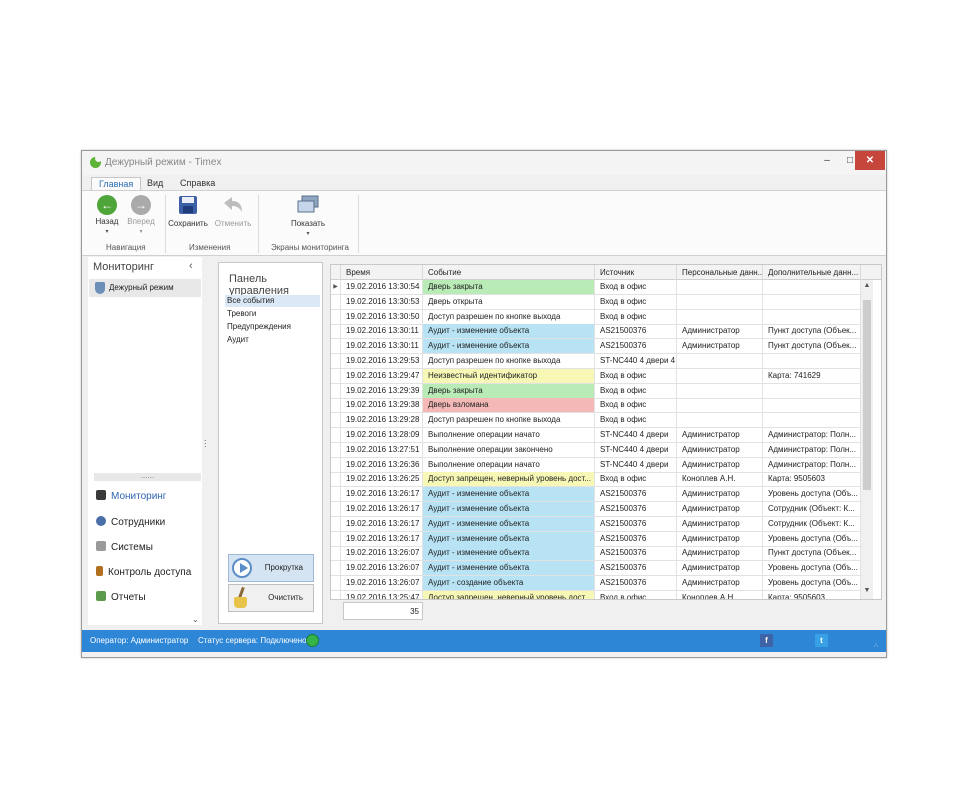 The image size is (970, 808). I want to click on vertical-scrollbar: ▲ ▼, so click(867, 439).